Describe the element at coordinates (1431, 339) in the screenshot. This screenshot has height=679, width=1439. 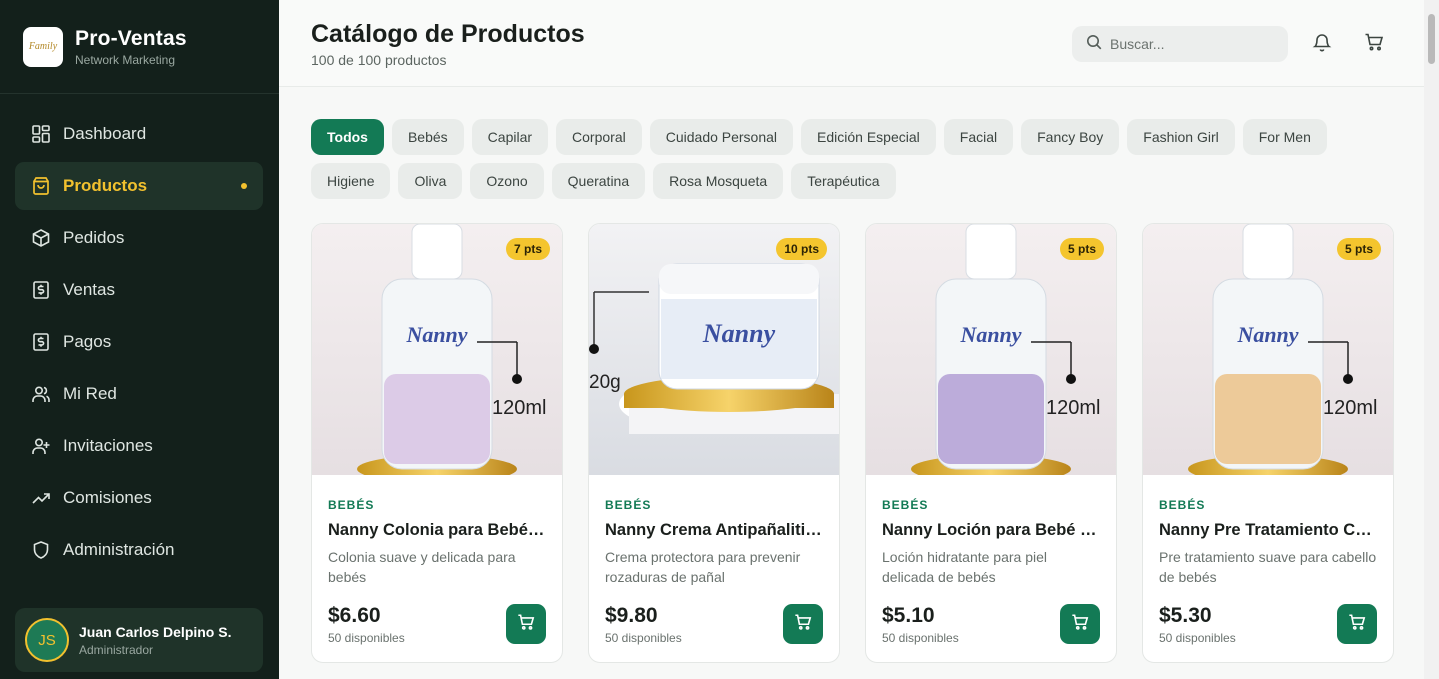
I see `page-scrollbar` at that location.